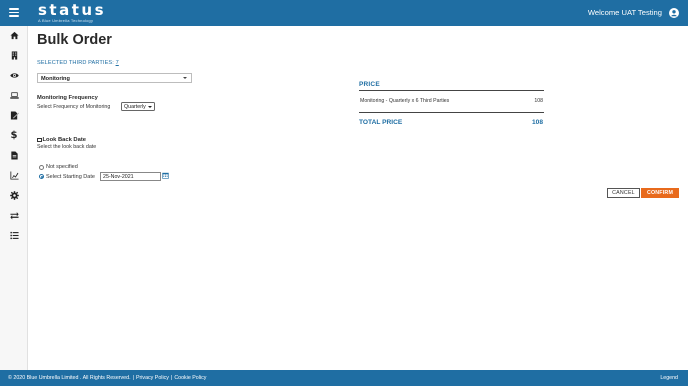  I want to click on dollar-icon: $, so click(14, 135).